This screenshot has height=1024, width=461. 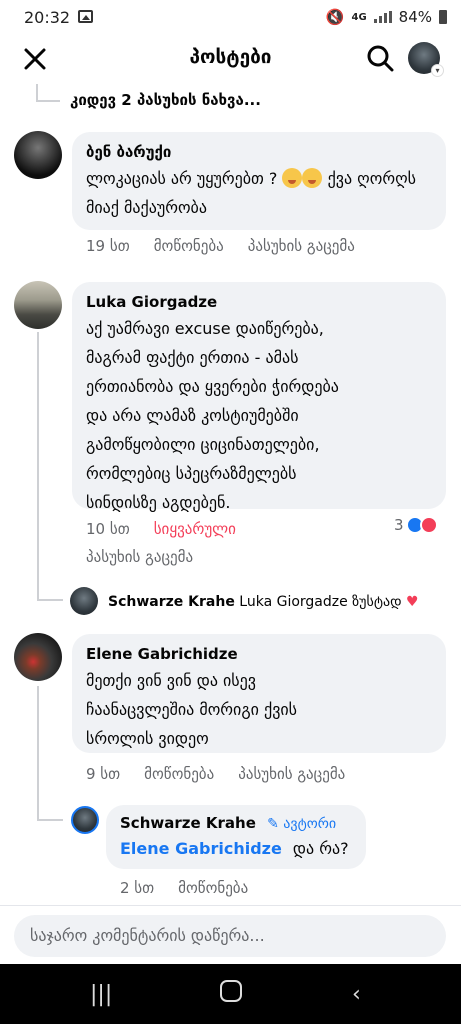 I want to click on comment-time: 19 სთ, so click(x=108, y=246).